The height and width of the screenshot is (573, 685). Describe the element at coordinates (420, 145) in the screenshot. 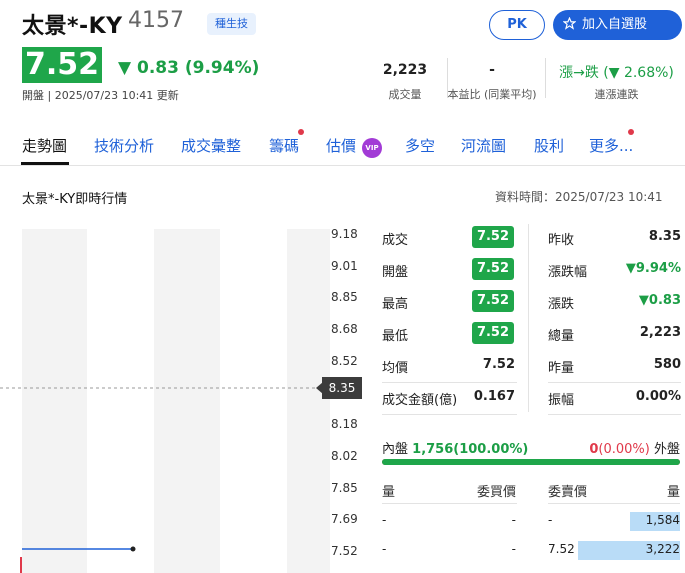

I see `tab-bull-bear: 多空` at that location.